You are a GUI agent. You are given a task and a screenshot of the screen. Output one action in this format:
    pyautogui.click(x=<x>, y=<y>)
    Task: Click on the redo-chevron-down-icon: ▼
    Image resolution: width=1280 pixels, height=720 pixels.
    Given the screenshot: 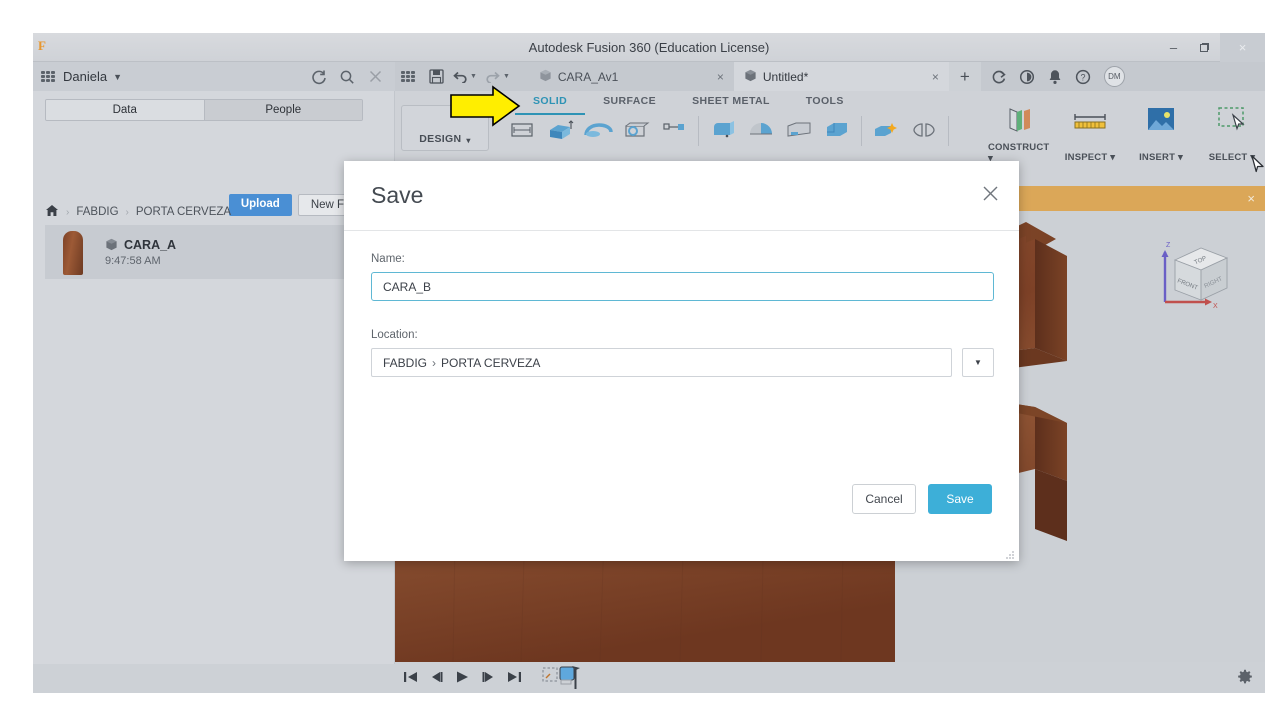 What is the action you would take?
    pyautogui.click(x=506, y=76)
    